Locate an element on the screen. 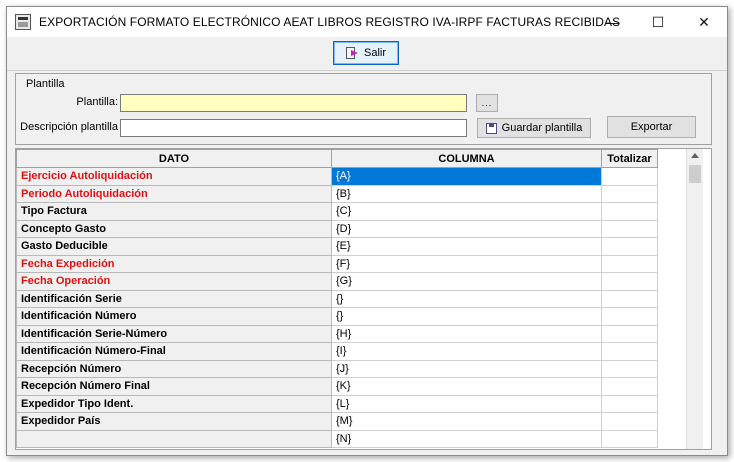 The height and width of the screenshot is (462, 734). table-row: Recepción Número {J} is located at coordinates (337, 368).